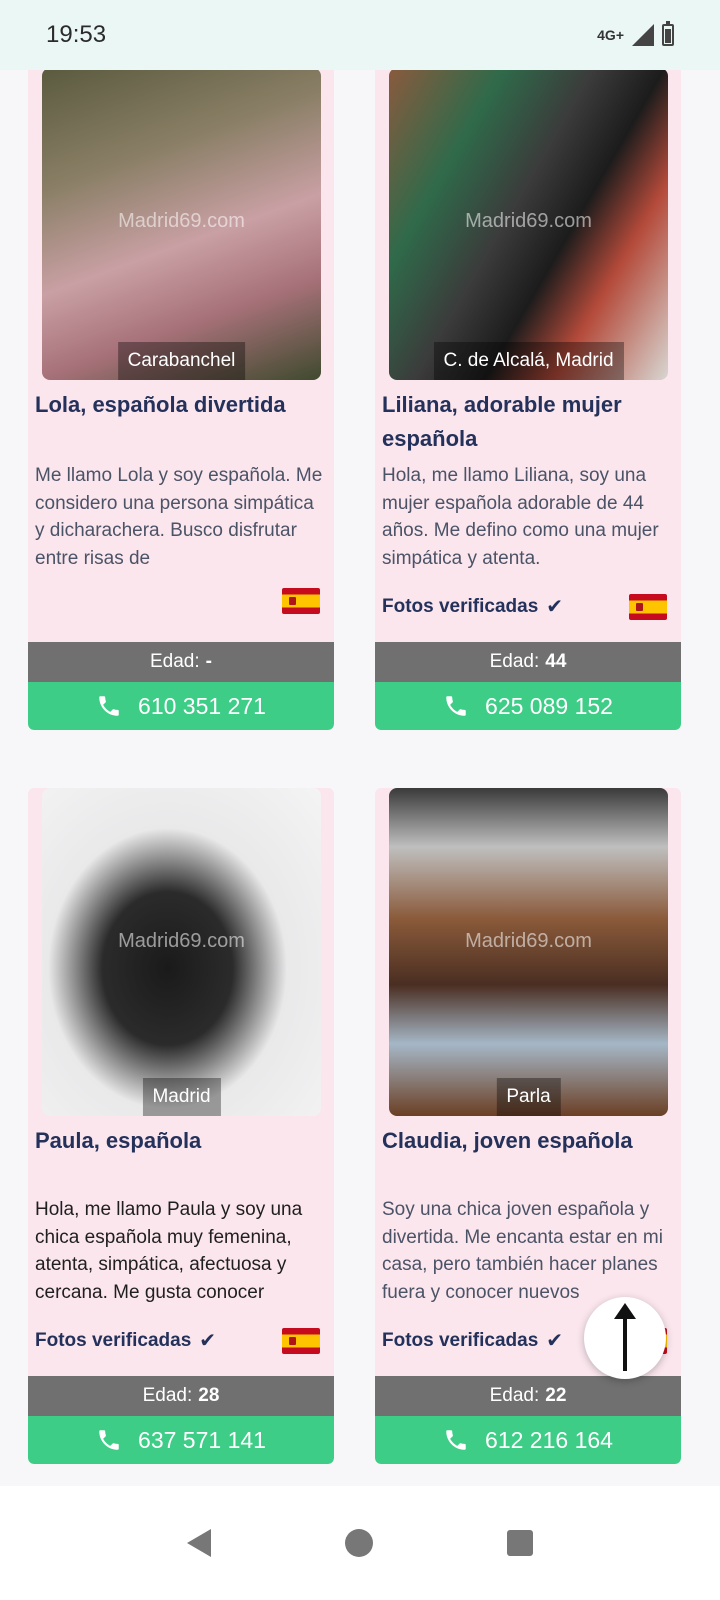 The image size is (720, 1600). What do you see at coordinates (520, 1543) in the screenshot?
I see `recent-apps-icon` at bounding box center [520, 1543].